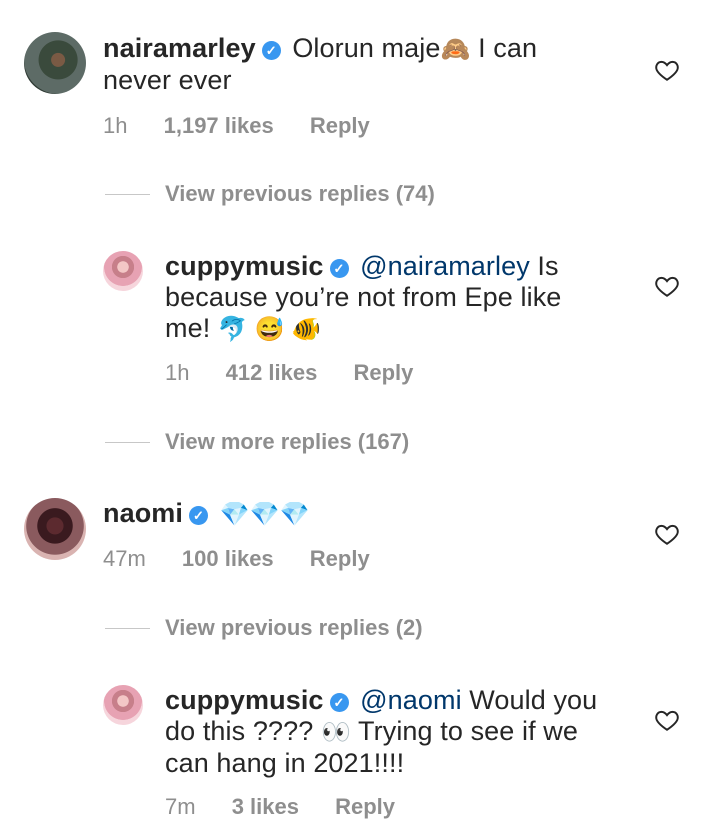  Describe the element at coordinates (124, 558) in the screenshot. I see `timestamp: 47m` at that location.